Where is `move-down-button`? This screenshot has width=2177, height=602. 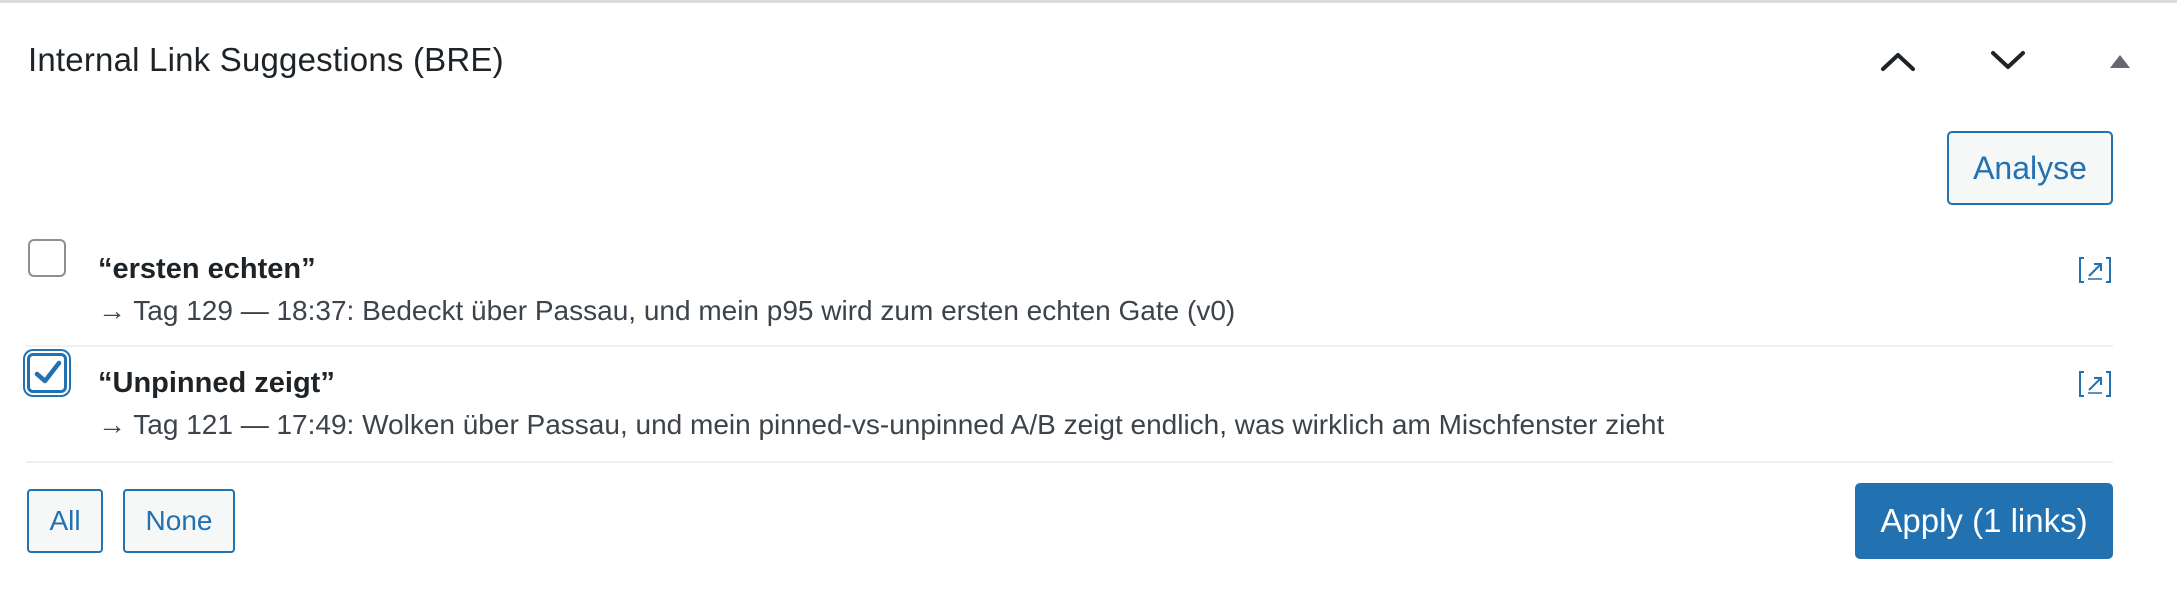 move-down-button is located at coordinates (2008, 61).